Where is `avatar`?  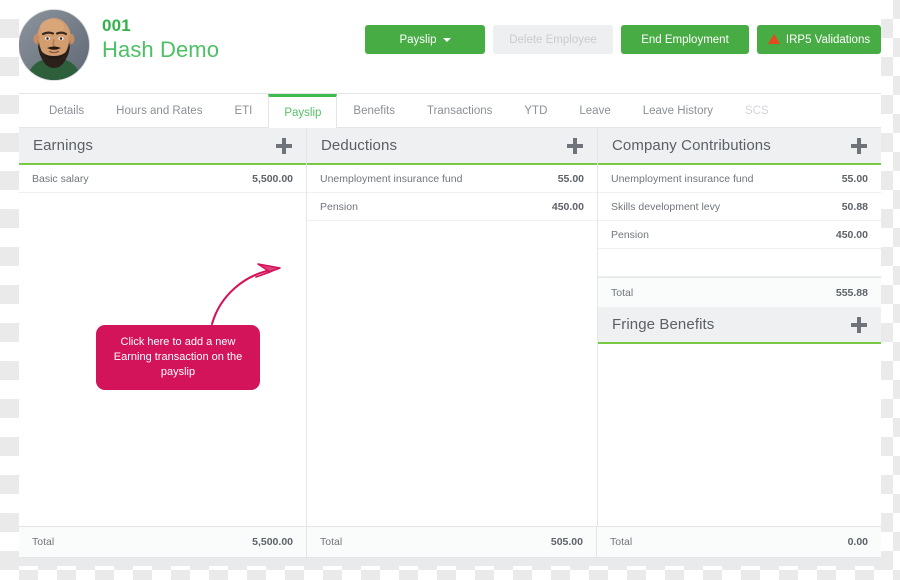 avatar is located at coordinates (54, 45).